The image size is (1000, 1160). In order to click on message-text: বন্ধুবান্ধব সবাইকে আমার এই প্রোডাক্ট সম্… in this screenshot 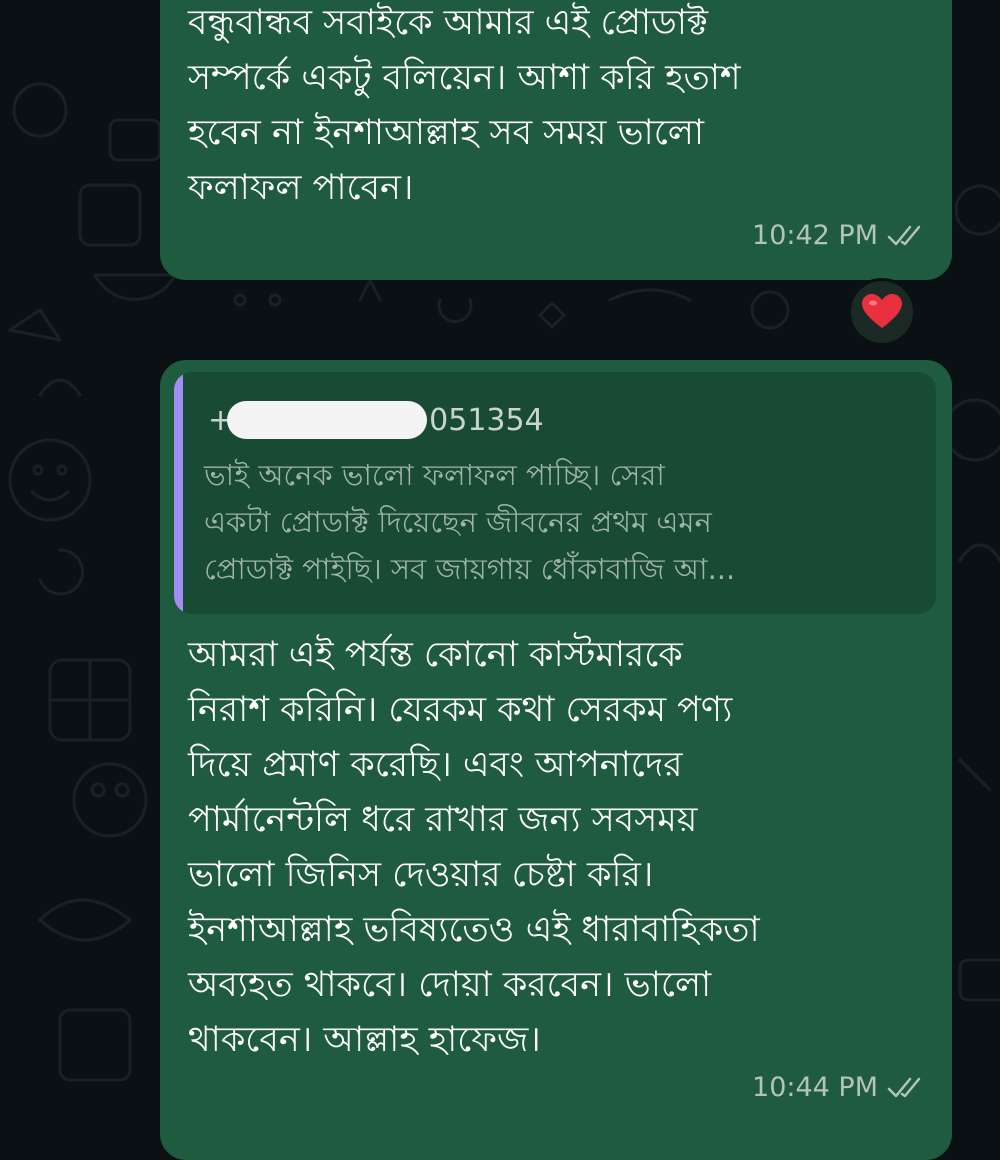, I will do `click(464, 105)`.